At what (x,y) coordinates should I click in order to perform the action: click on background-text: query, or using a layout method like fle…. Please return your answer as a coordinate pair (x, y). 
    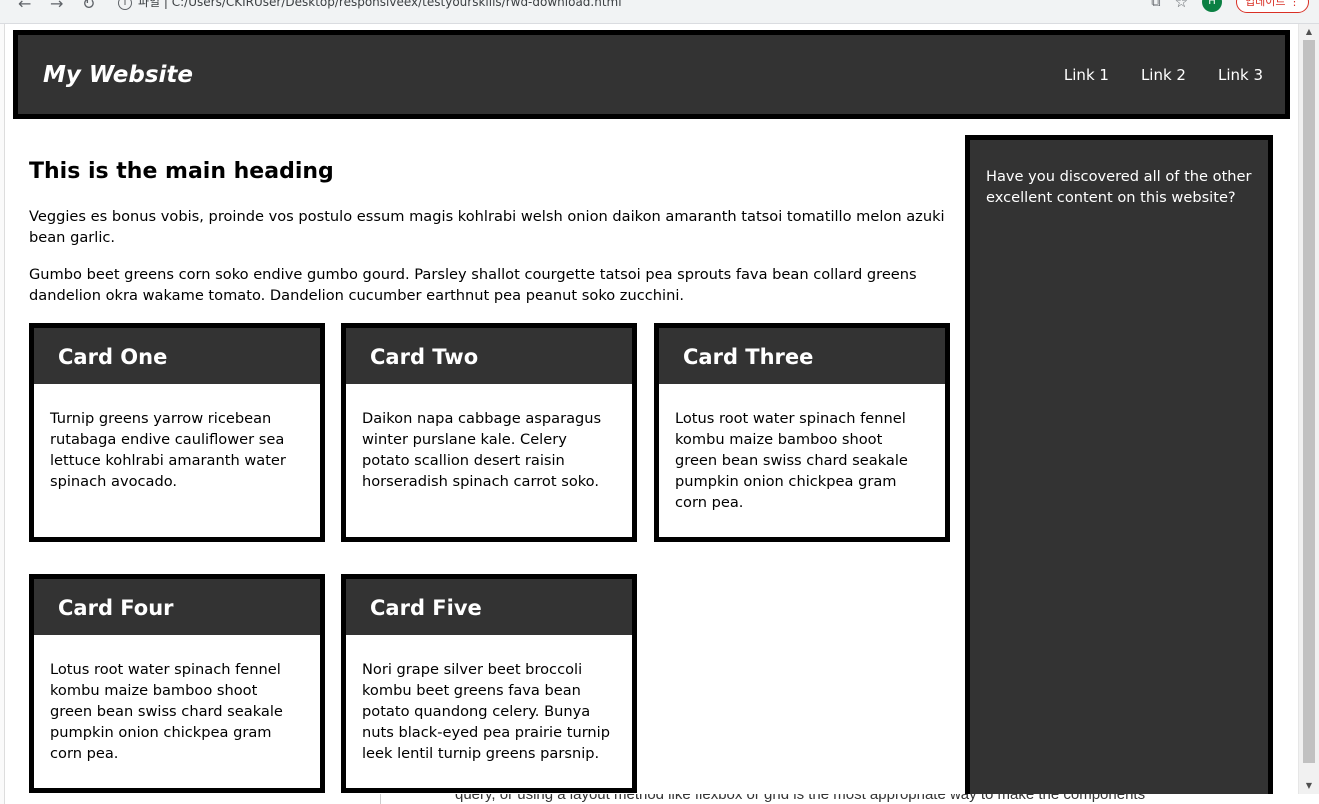
    Looking at the image, I should click on (800, 798).